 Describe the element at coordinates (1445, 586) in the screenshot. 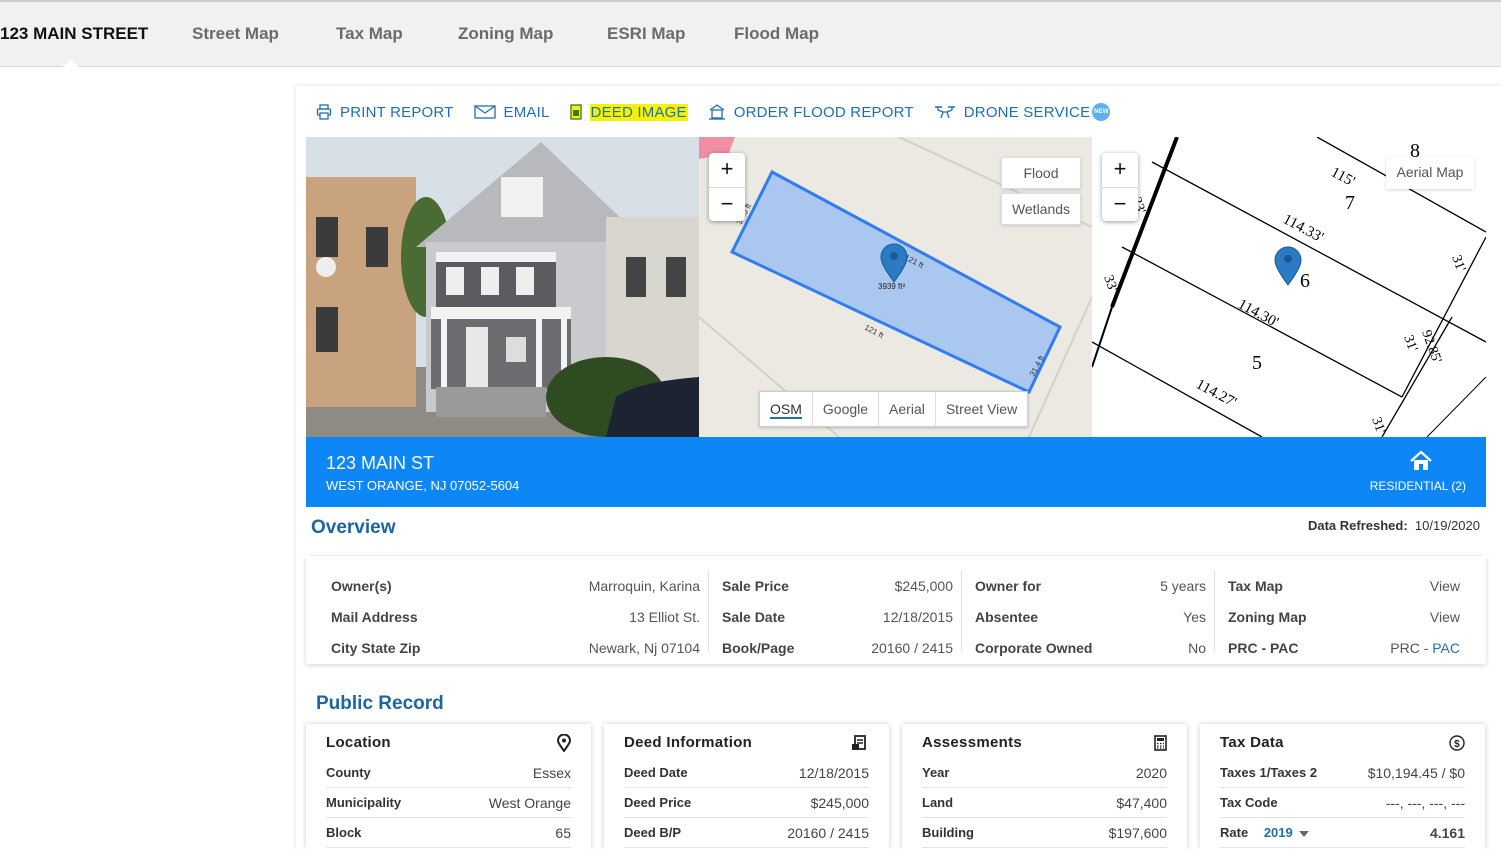

I see `tax-map-view-link: View` at that location.